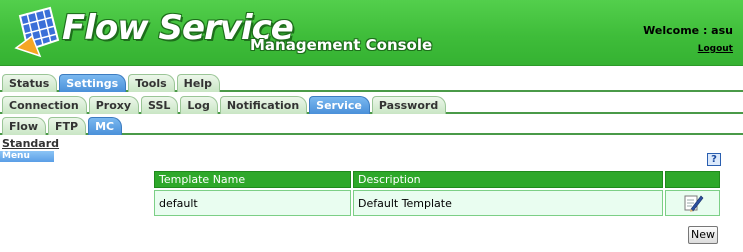  I want to click on tab-proxy: Proxy, so click(114, 105).